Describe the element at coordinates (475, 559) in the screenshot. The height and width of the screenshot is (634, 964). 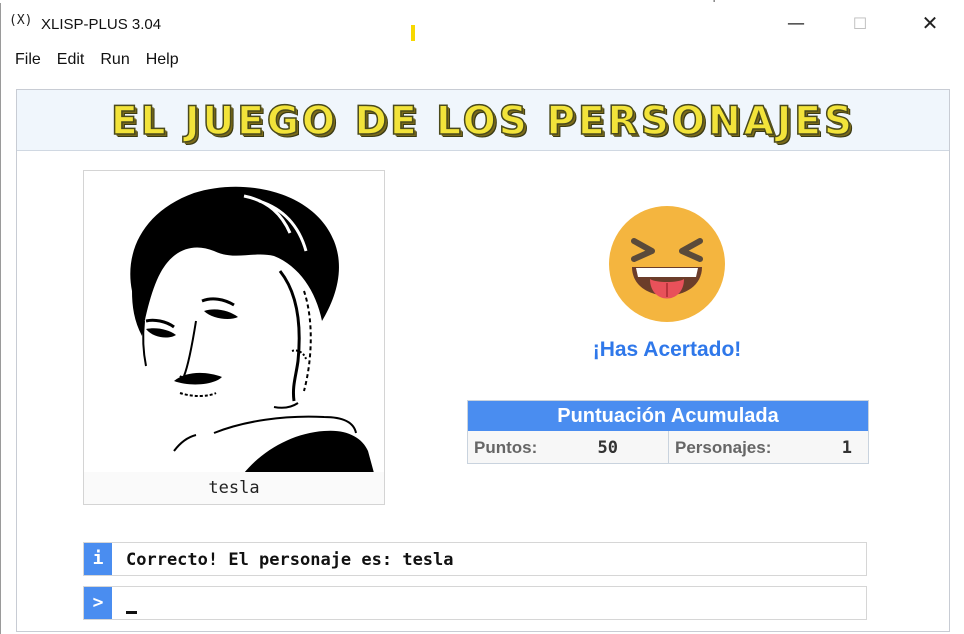
I see `info-message-line: i Correcto! El personaje es: tesla` at that location.